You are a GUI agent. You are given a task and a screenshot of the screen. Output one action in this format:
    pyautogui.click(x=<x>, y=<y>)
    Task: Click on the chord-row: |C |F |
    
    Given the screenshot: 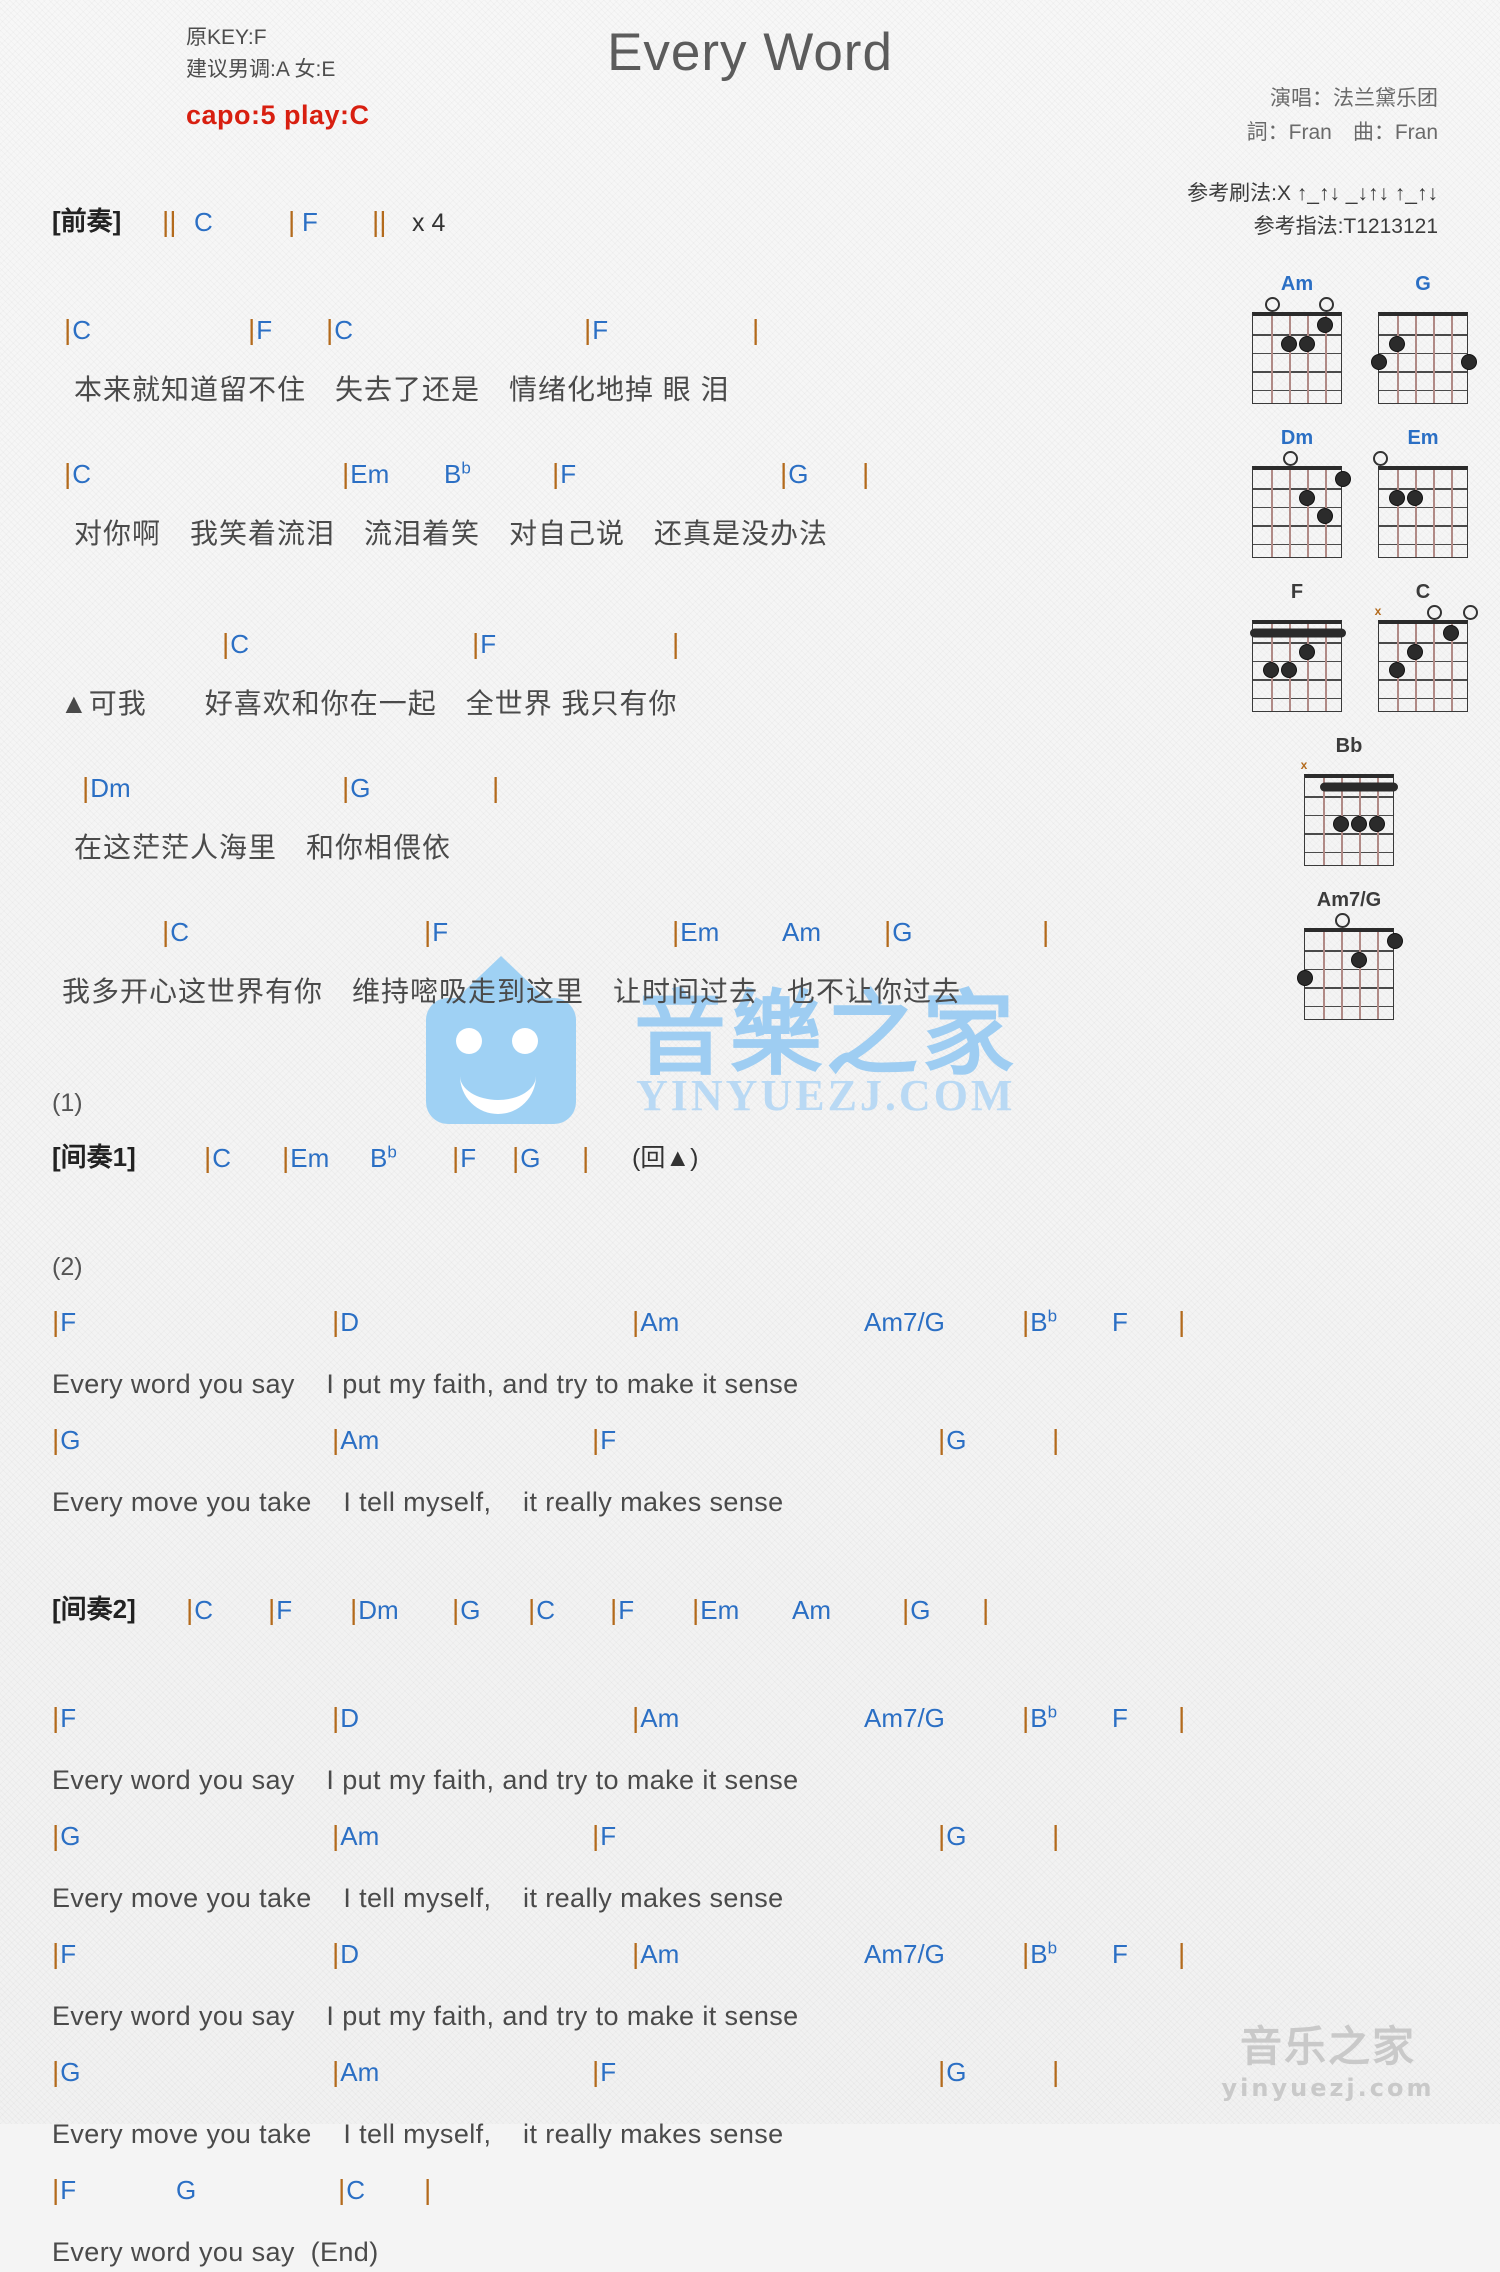 What is the action you would take?
    pyautogui.click(x=642, y=636)
    